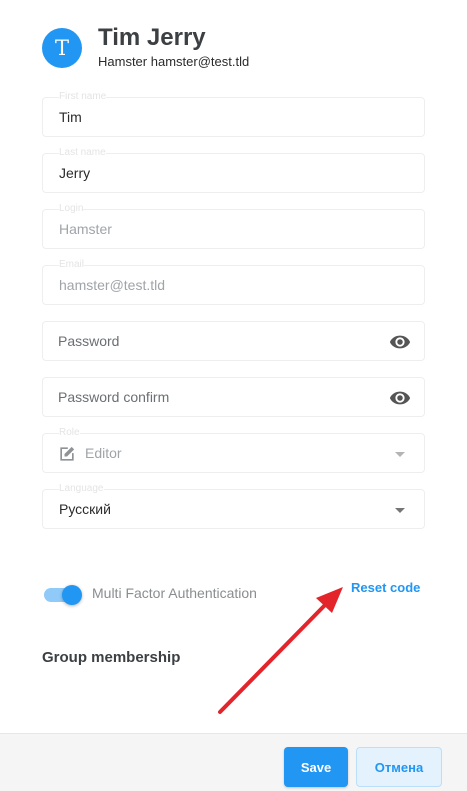 This screenshot has width=467, height=791. Describe the element at coordinates (72, 595) in the screenshot. I see `toggle-knob` at that location.